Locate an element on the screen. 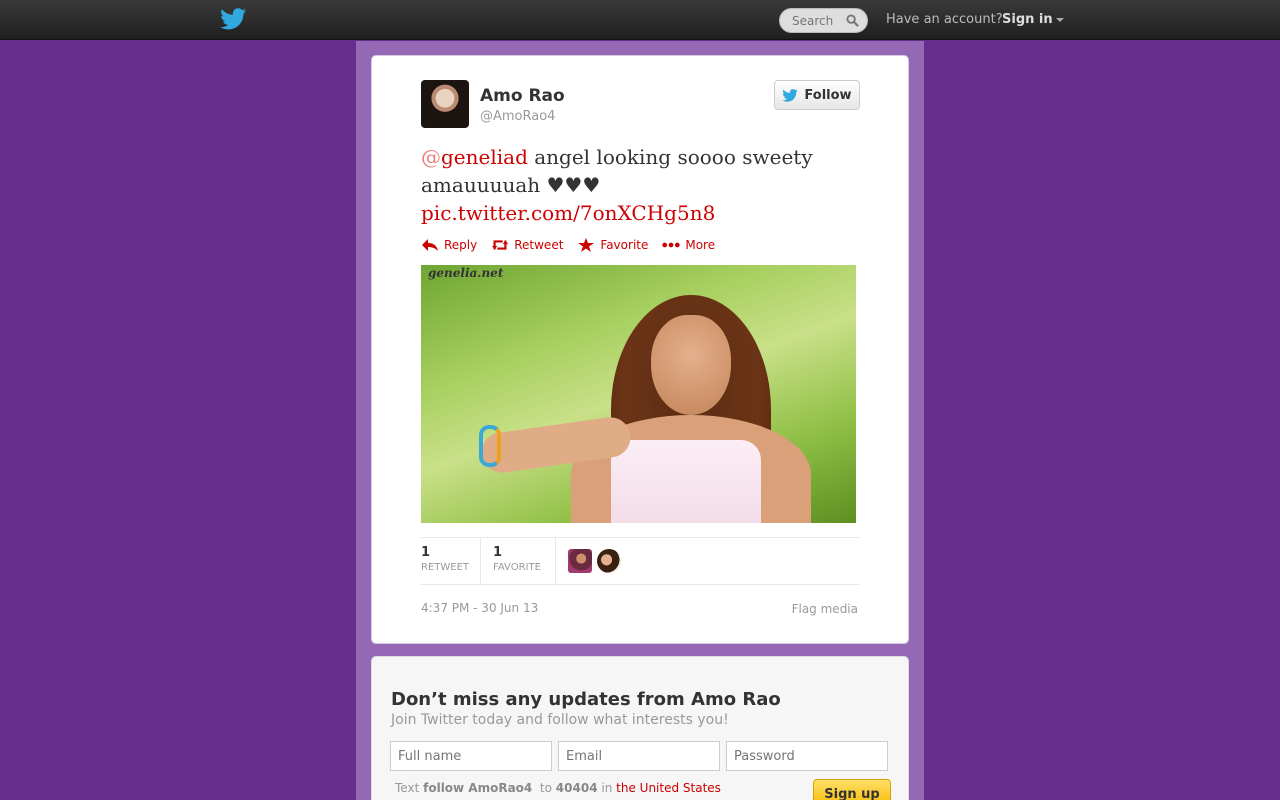 The image size is (1280, 800). tweet-timestamp: 4:37 PM - 30 Jun 13 is located at coordinates (480, 608).